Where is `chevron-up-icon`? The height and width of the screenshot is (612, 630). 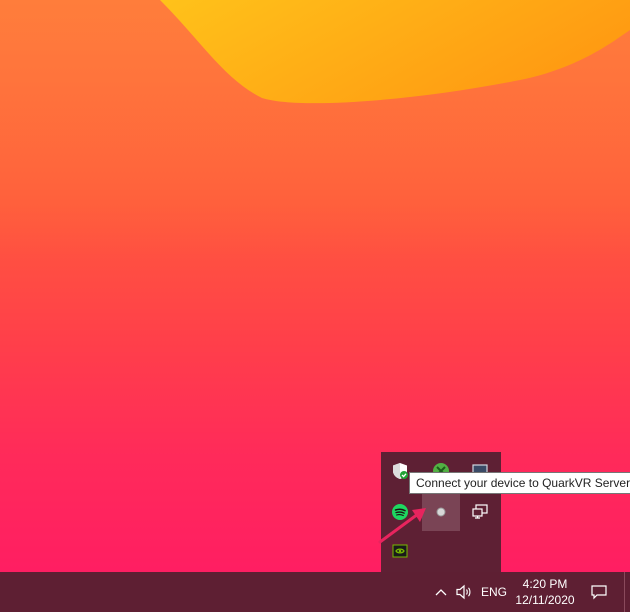
chevron-up-icon is located at coordinates (441, 592).